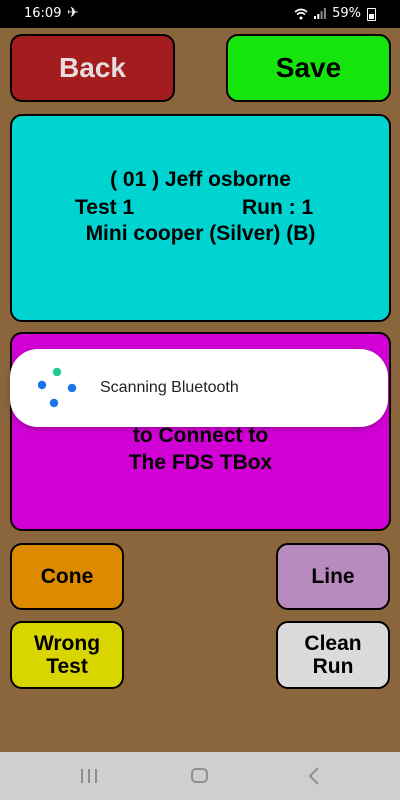 The height and width of the screenshot is (800, 400). I want to click on line-button: Line, so click(333, 576).